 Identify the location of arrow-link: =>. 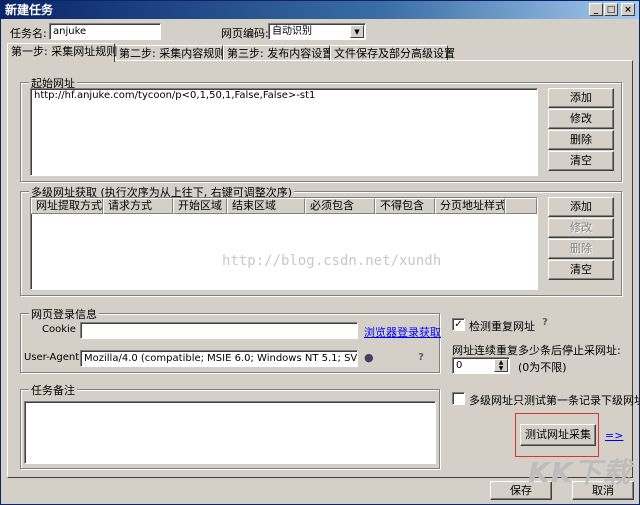
(614, 435).